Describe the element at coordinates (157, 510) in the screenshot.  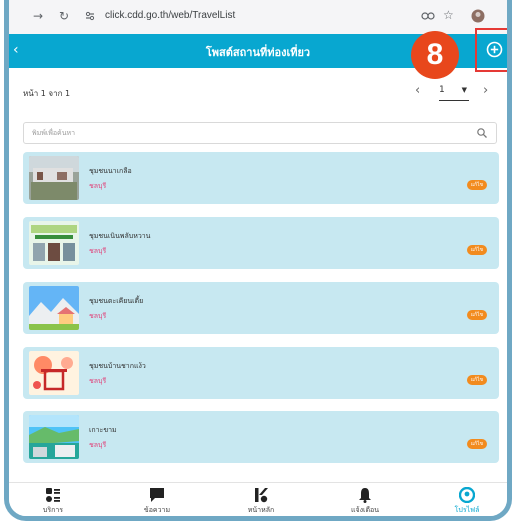
I see `nav-label: ข้อความ` at that location.